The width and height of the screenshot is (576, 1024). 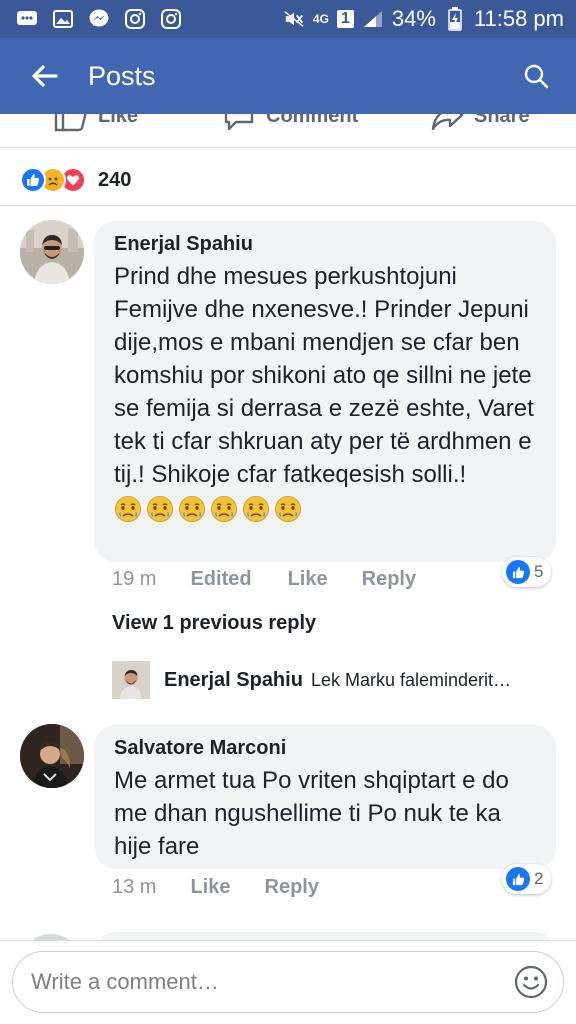 What do you see at coordinates (325, 244) in the screenshot?
I see `comment-author: Enerjal Spahiu` at bounding box center [325, 244].